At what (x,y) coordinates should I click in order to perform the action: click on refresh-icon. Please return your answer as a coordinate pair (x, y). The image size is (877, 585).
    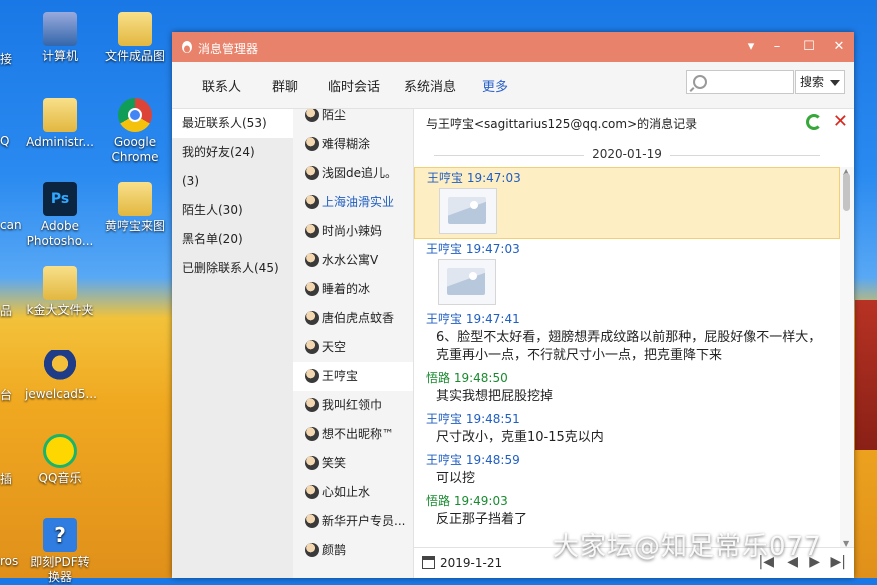
    Looking at the image, I should click on (814, 122).